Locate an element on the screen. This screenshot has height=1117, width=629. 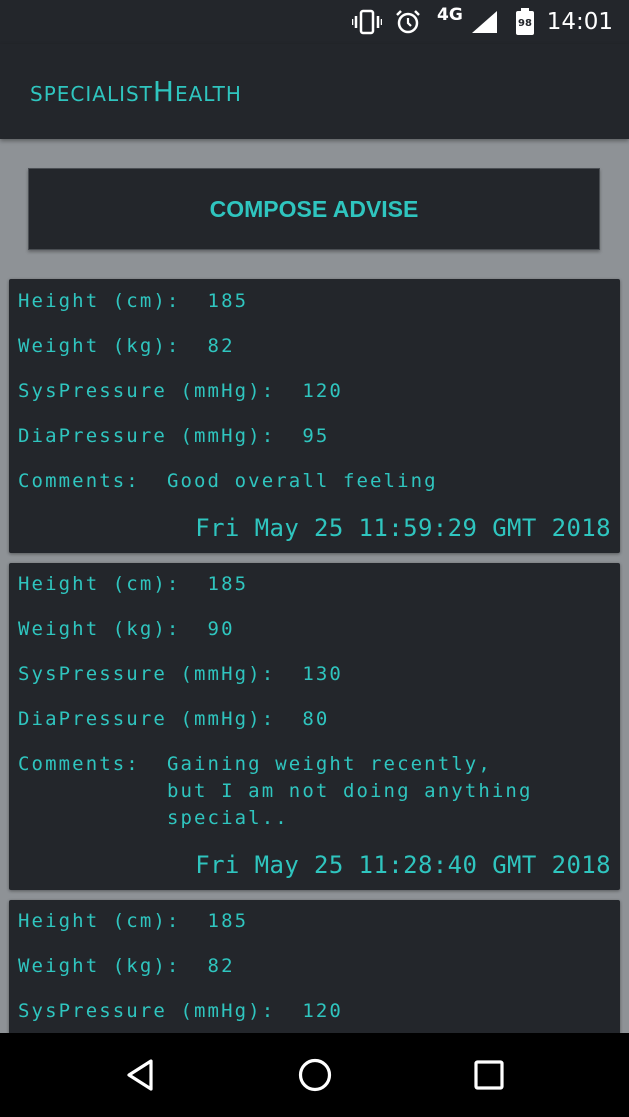
app-title: specialistHealth is located at coordinates (136, 91).